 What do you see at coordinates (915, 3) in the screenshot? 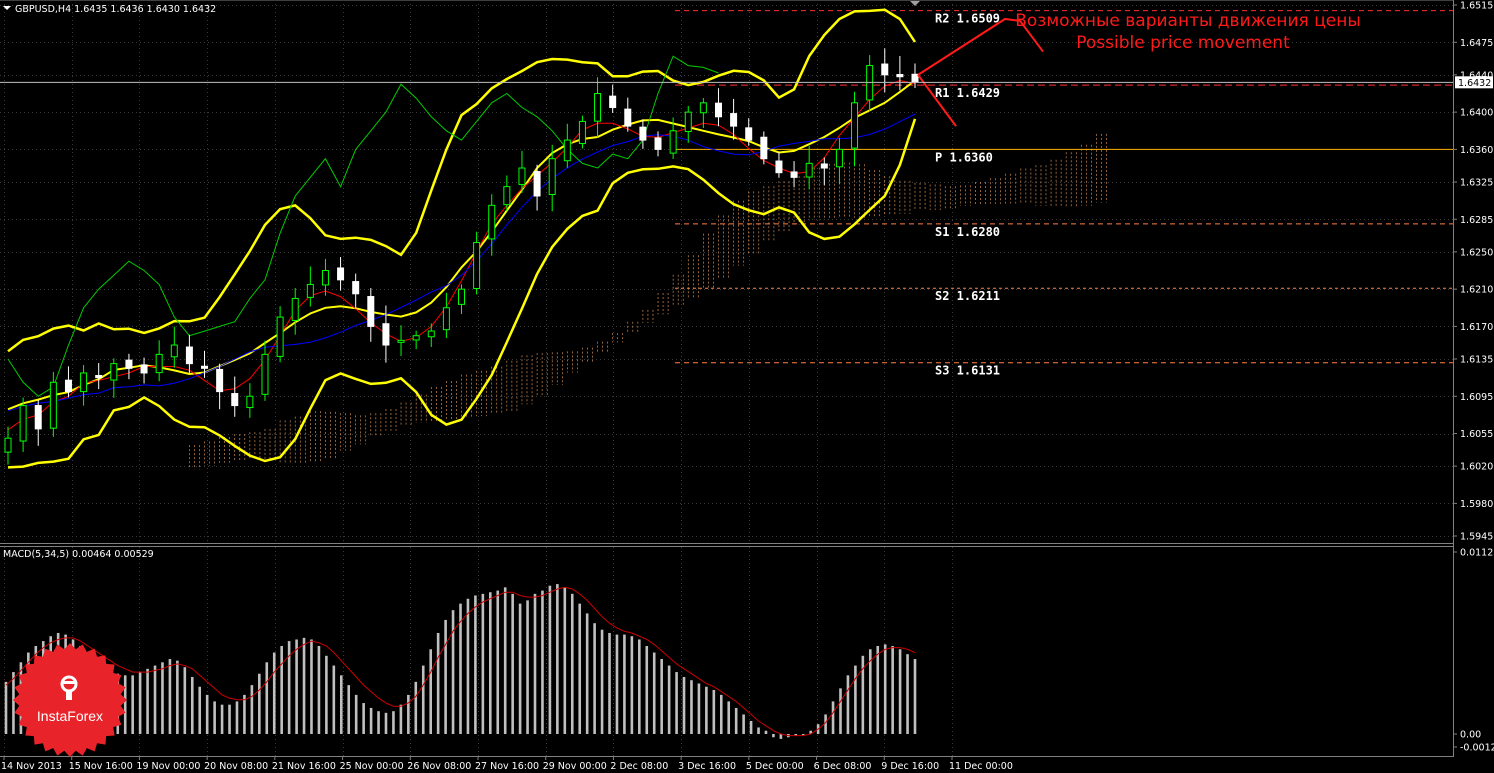
I see `chart-shift-marker-icon` at bounding box center [915, 3].